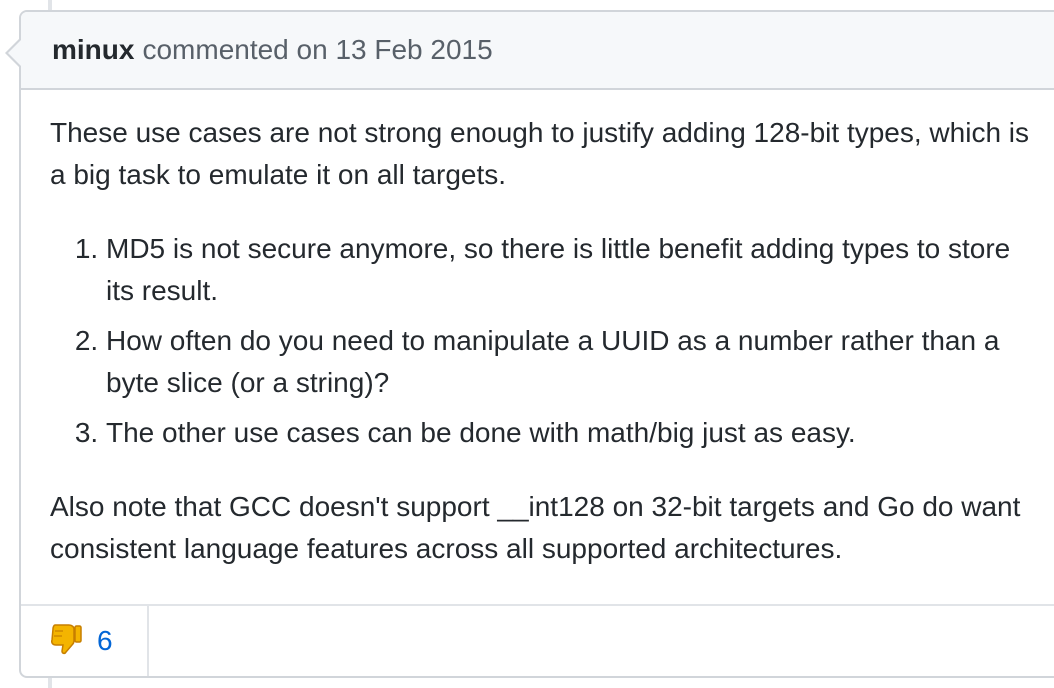  What do you see at coordinates (66, 639) in the screenshot?
I see `thumbs-down-icon` at bounding box center [66, 639].